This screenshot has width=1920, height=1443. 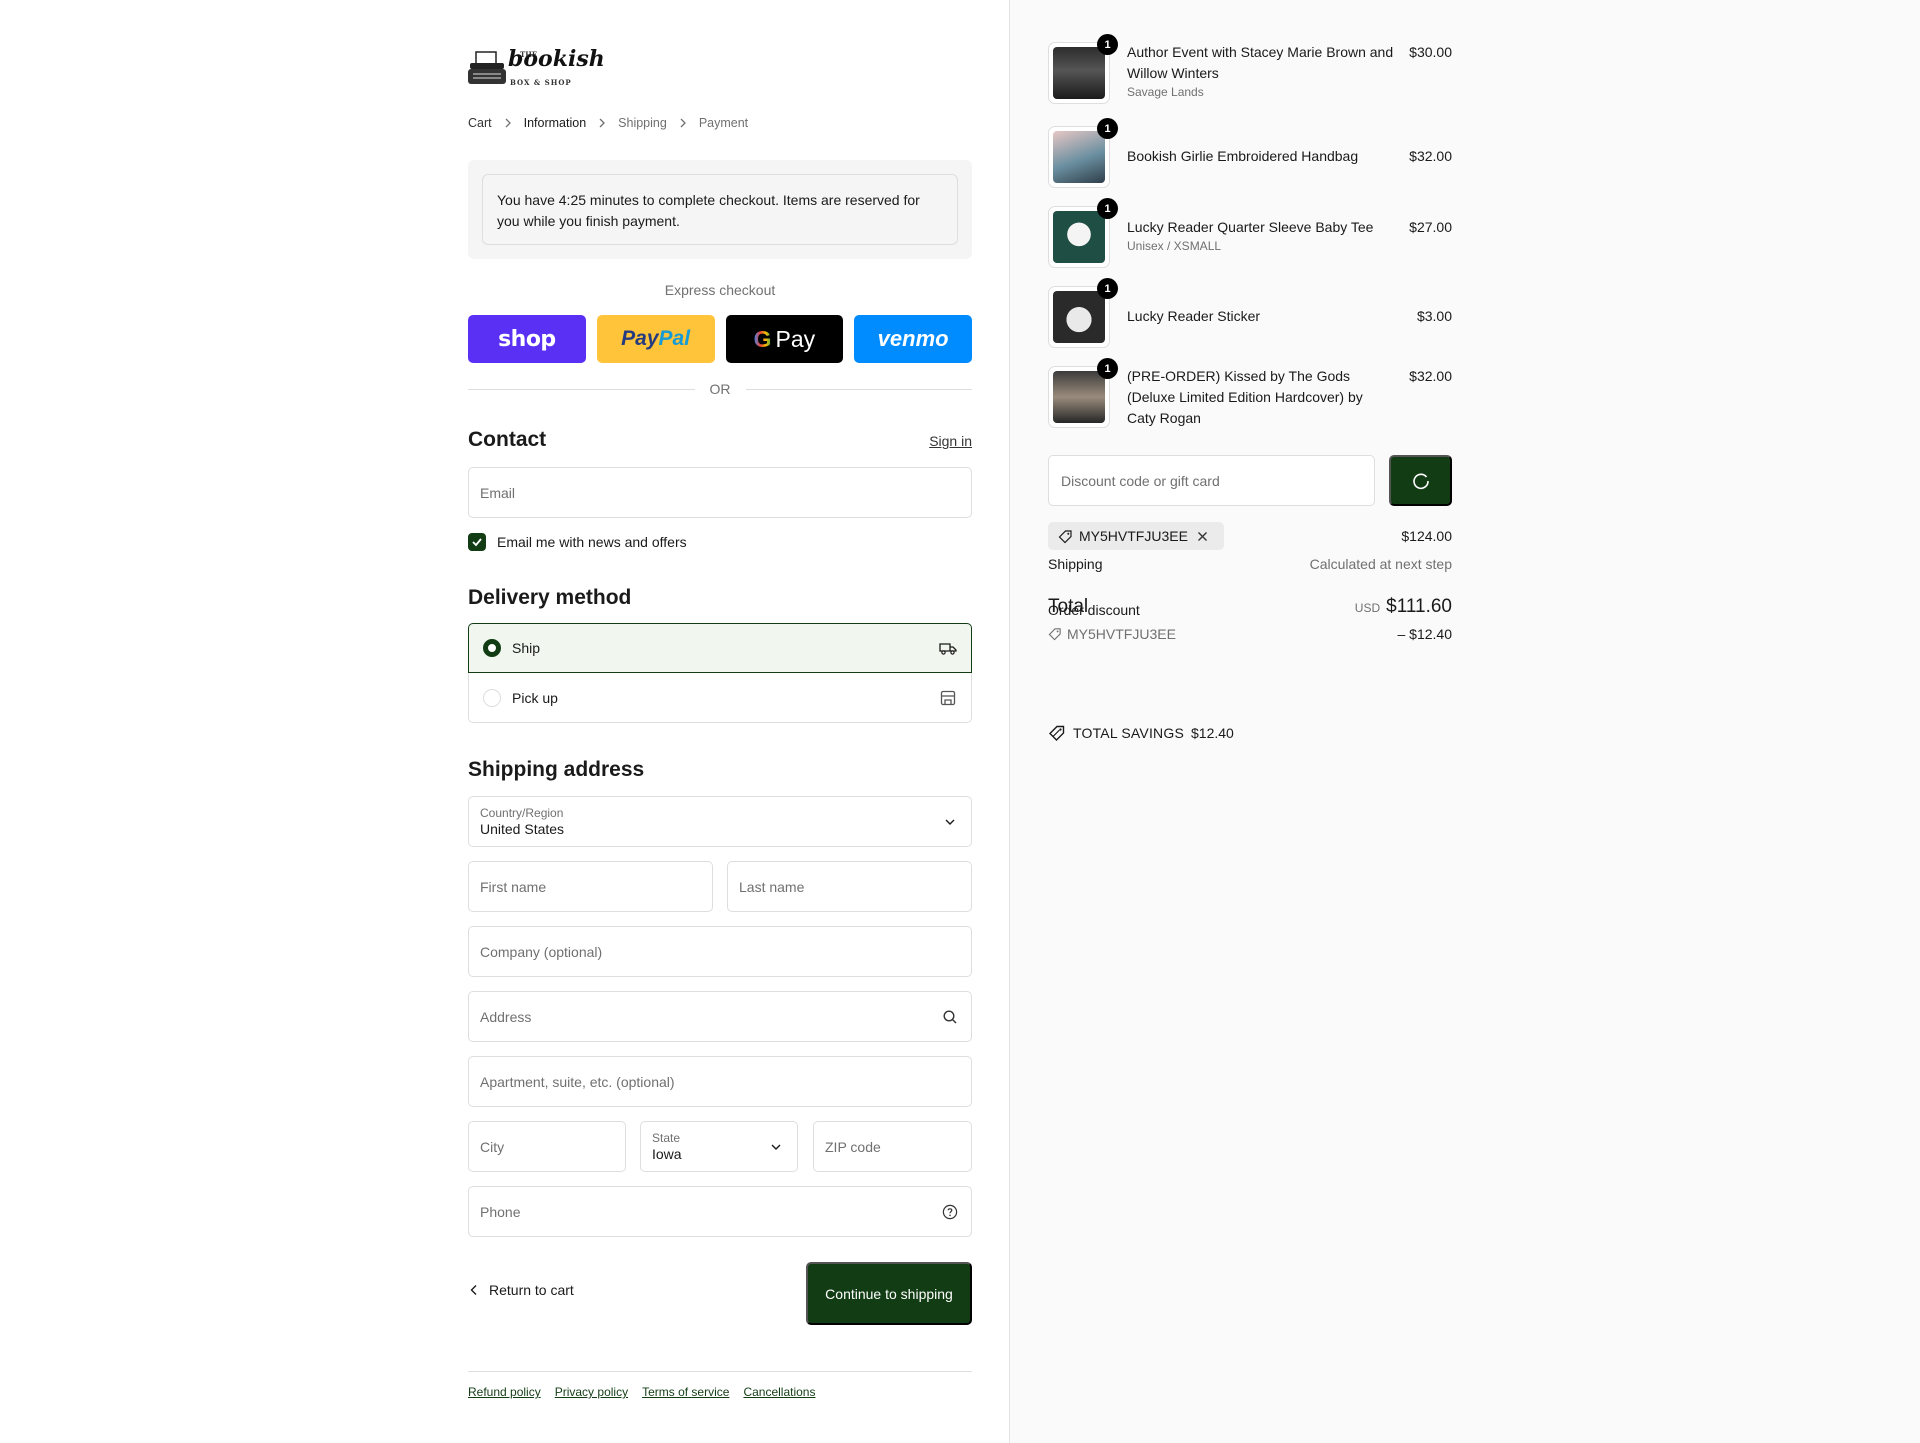 I want to click on google-pay-button: G Pay, so click(x=784, y=339).